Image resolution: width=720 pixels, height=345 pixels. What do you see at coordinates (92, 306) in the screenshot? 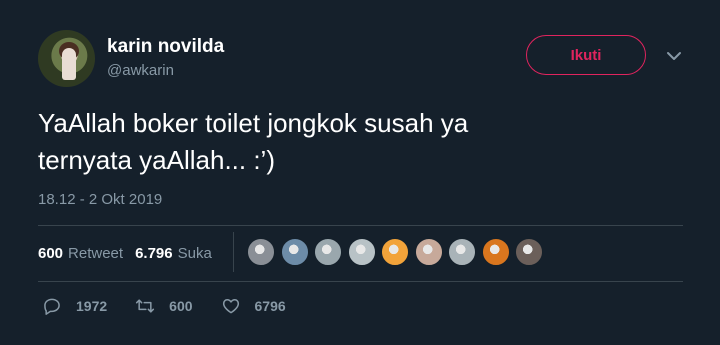
I see `reply-count: 1972` at bounding box center [92, 306].